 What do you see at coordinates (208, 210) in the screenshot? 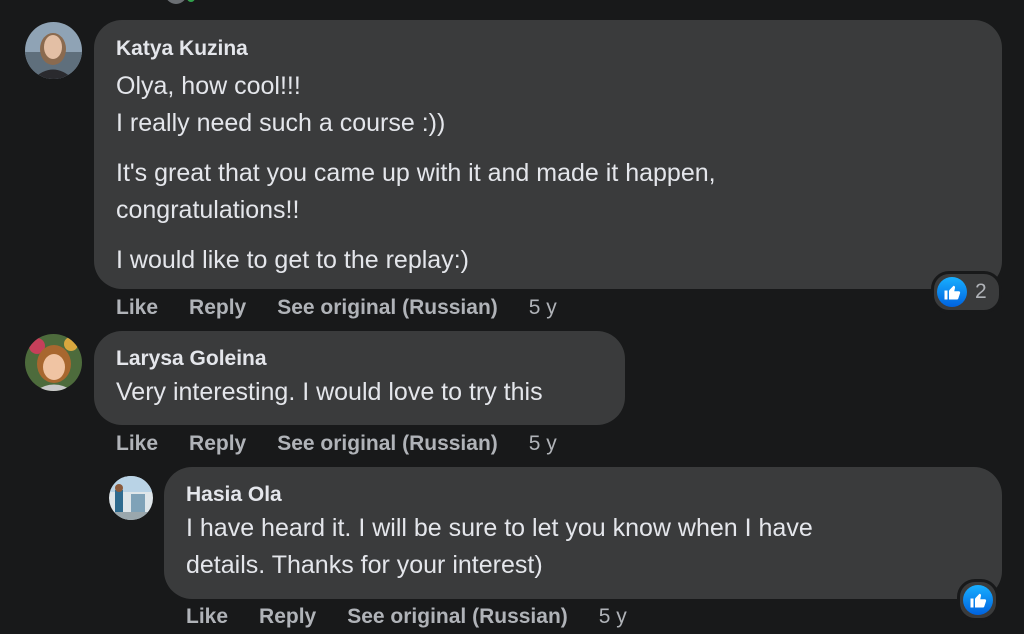
I see `comment-text-line: congratulations!!` at bounding box center [208, 210].